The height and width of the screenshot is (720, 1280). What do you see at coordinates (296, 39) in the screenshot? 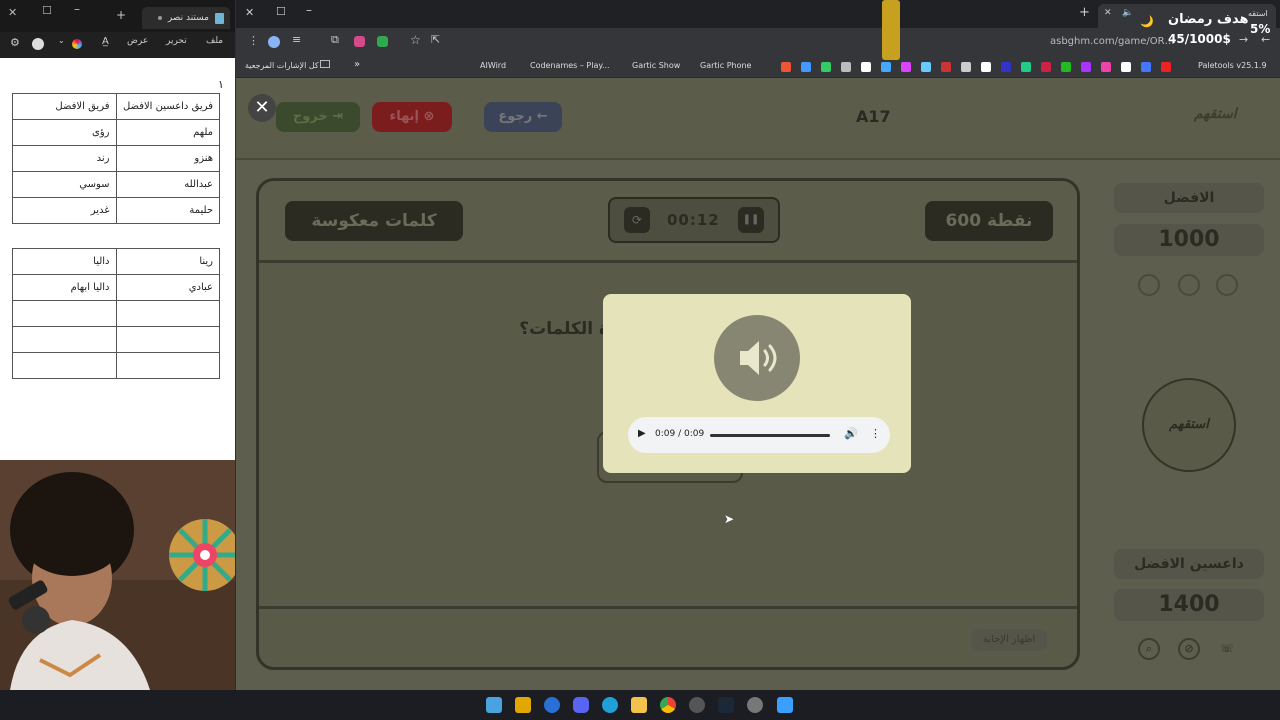
I see `reading-list-icon: ≡` at bounding box center [296, 39].